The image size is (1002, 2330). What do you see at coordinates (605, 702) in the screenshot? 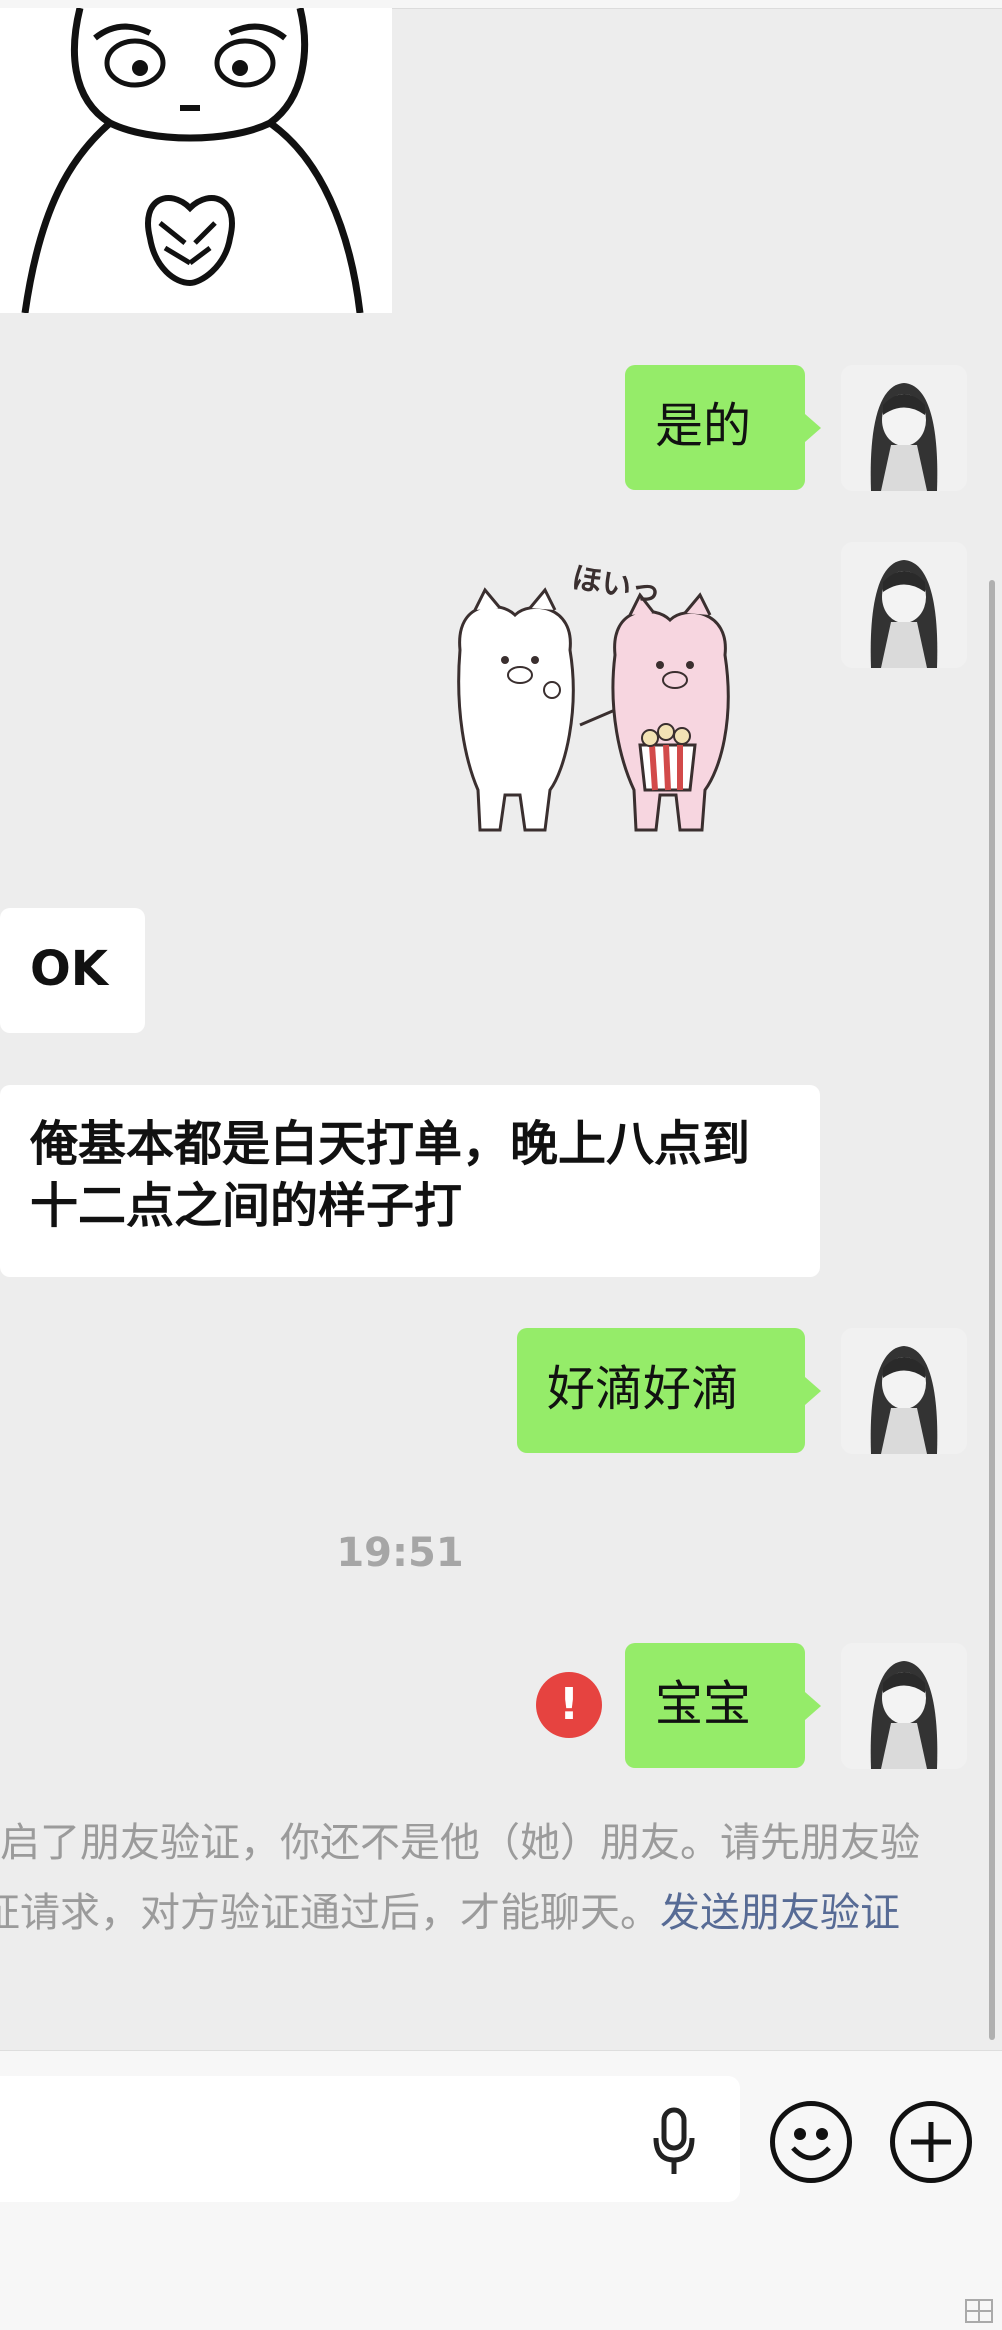
I see `bear-sticker: ほいっ` at bounding box center [605, 702].